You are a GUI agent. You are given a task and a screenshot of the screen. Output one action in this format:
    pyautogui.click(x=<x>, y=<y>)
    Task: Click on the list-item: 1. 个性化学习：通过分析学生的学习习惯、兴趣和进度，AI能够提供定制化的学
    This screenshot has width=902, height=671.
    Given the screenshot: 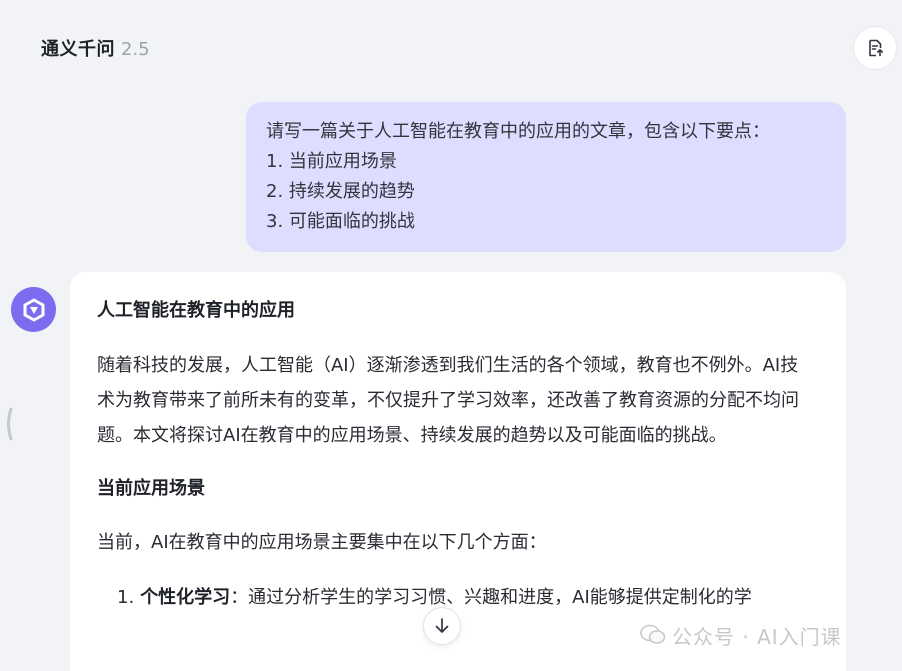 What is the action you would take?
    pyautogui.click(x=468, y=598)
    